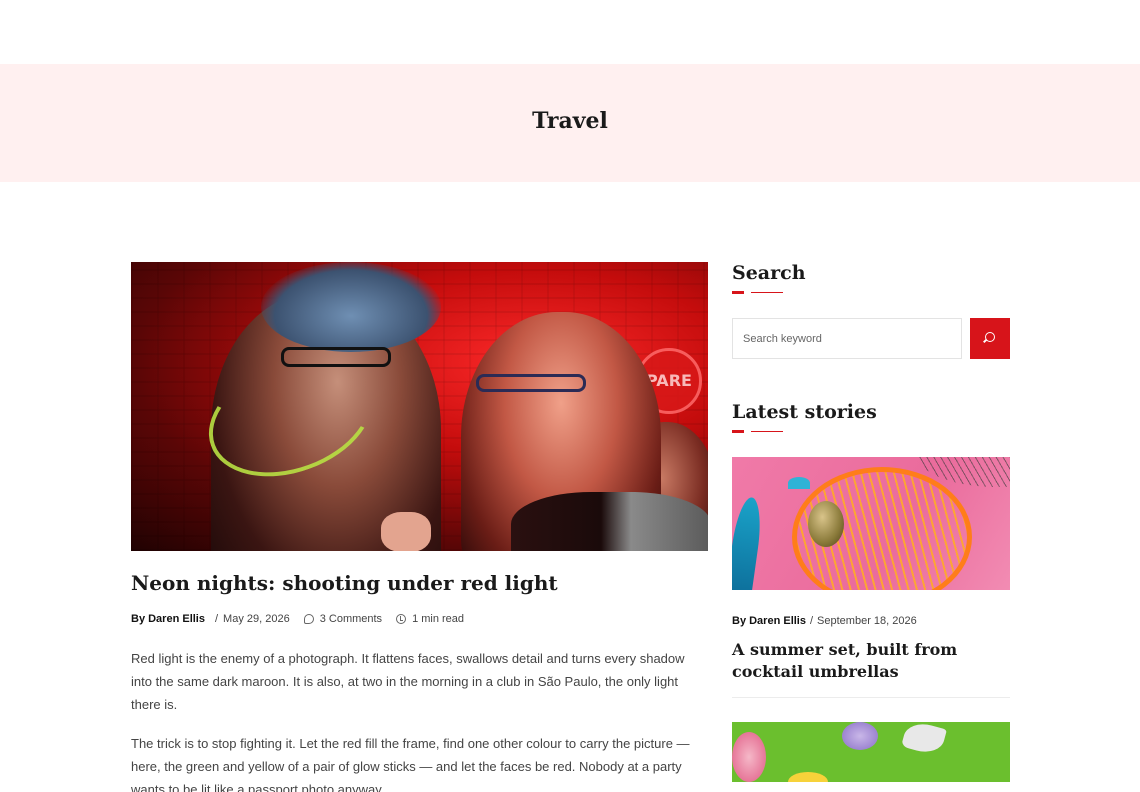 The image size is (1140, 792). What do you see at coordinates (749, 757) in the screenshot?
I see `thumb-egg-pink` at bounding box center [749, 757].